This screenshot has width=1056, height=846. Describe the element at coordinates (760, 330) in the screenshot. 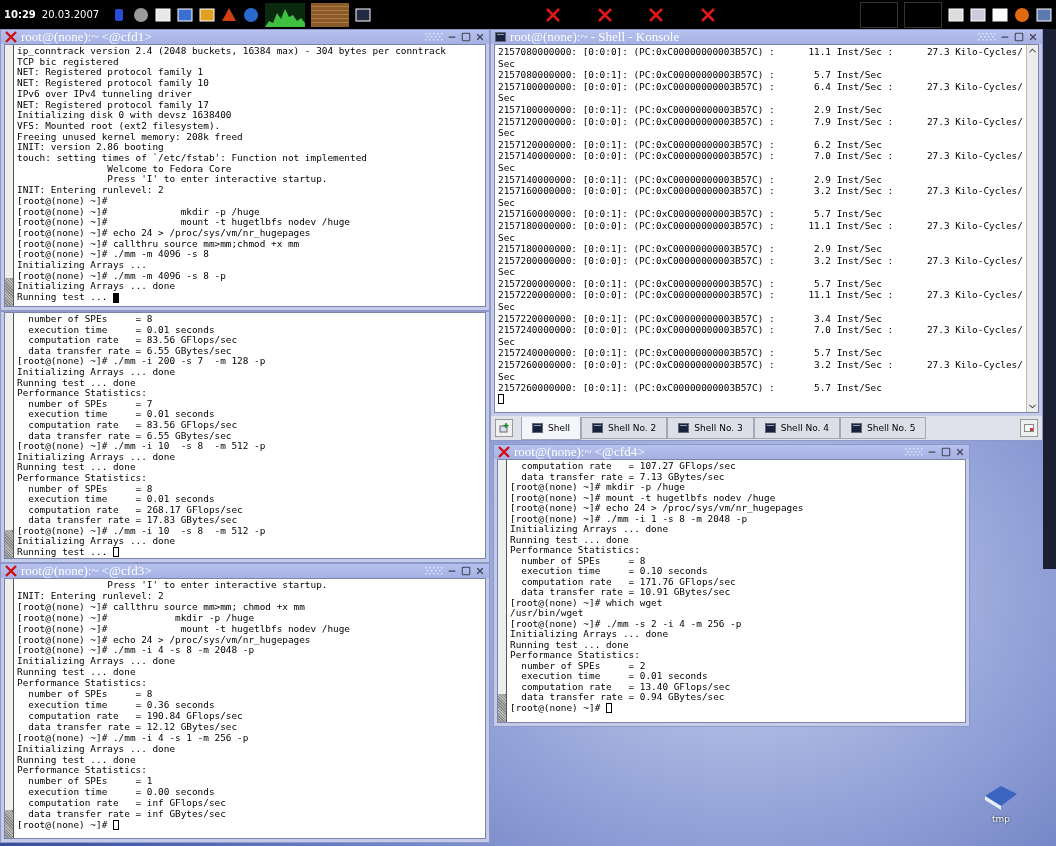

I see `terminal-line: 2157240000000: [0:0:0]: (PC:0xC00000000003B57C) : 7.0 Inst/Sec : 27.3 Kilo-Cycles/` at that location.